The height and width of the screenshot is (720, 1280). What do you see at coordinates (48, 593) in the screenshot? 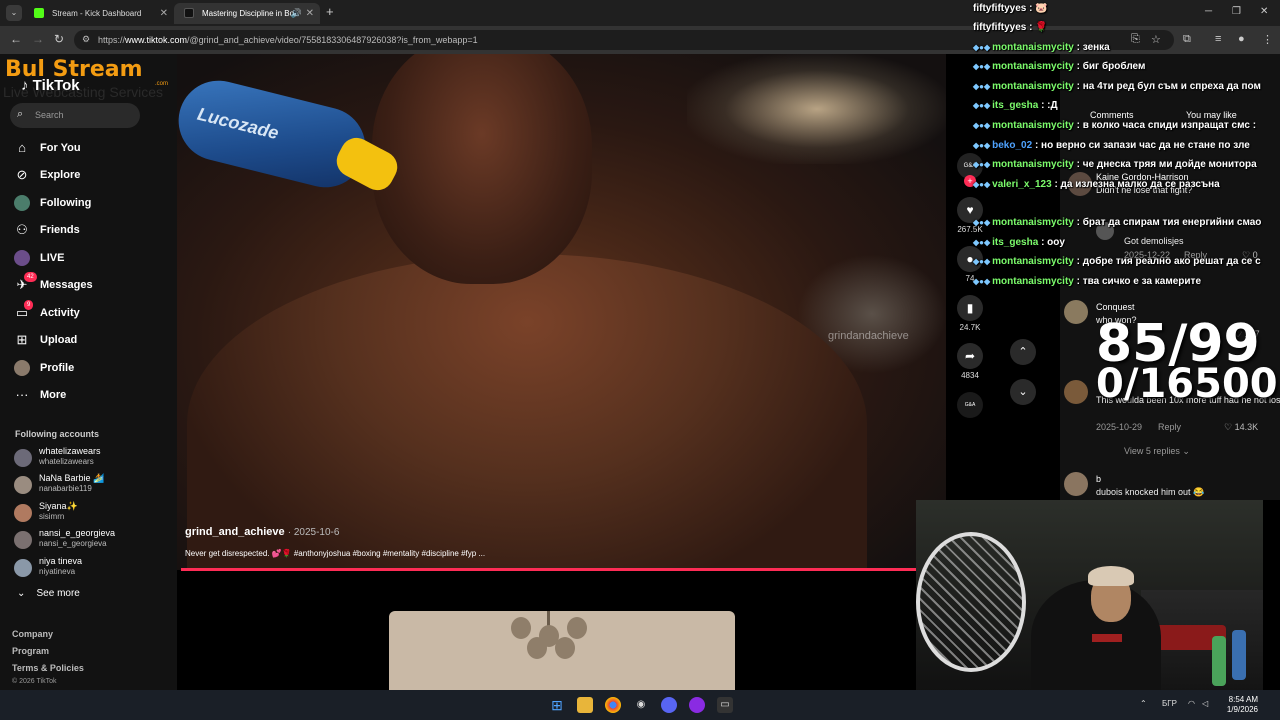
I see `see-more-link: ⌄ See more` at bounding box center [48, 593].